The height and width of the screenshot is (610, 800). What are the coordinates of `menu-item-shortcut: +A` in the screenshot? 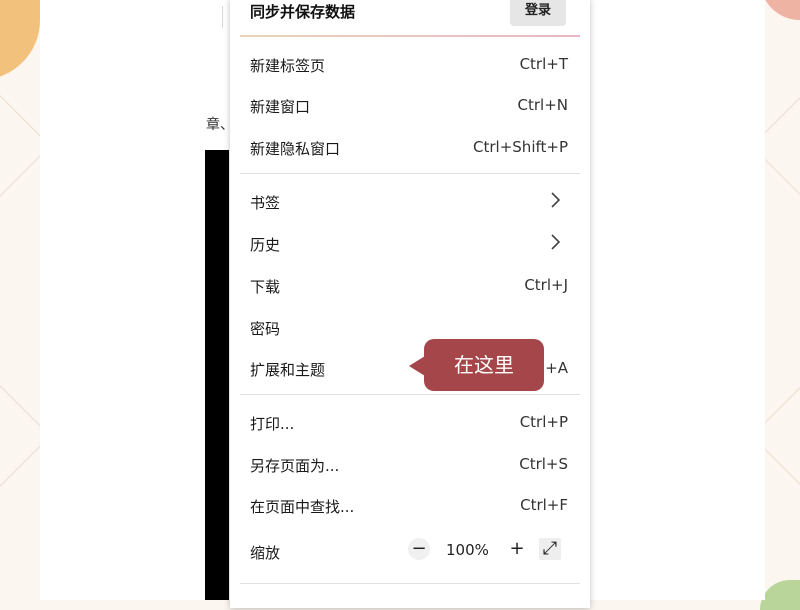 It's located at (556, 368).